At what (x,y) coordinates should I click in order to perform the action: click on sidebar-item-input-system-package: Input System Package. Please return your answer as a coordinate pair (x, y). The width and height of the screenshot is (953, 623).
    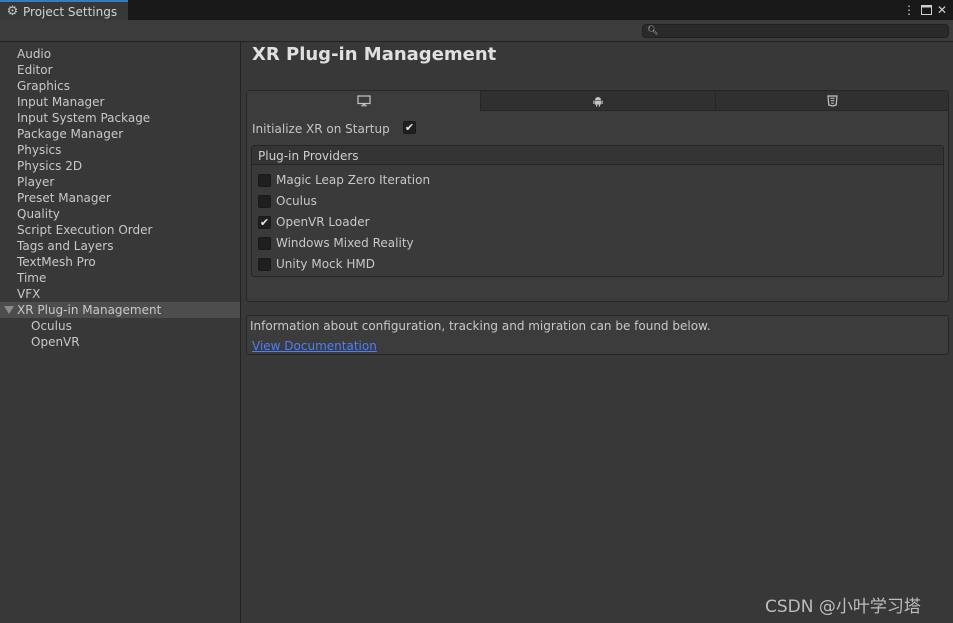
    Looking at the image, I should click on (120, 118).